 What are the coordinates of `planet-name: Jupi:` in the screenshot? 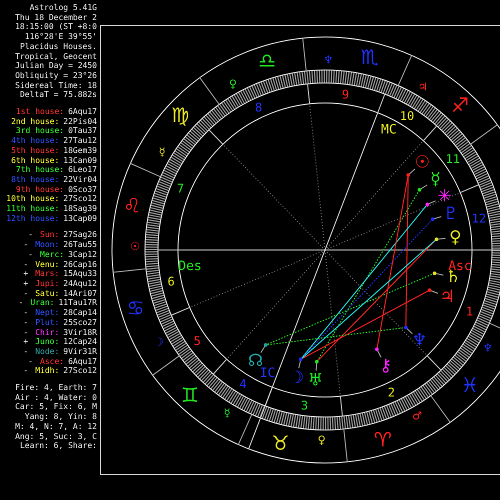 It's located at (47, 283).